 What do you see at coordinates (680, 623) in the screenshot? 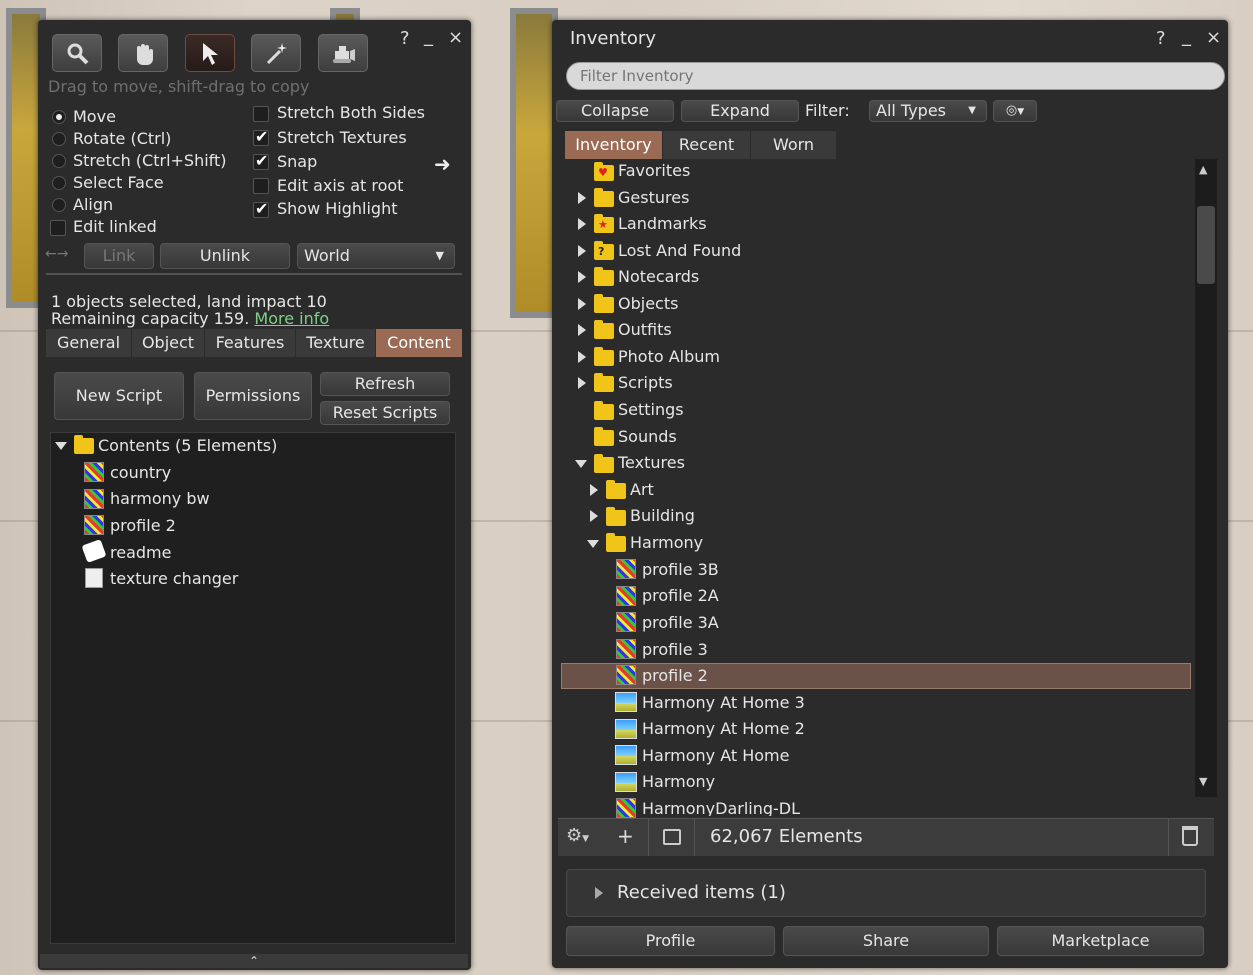
I see `inventory-item: profile 3A` at bounding box center [680, 623].